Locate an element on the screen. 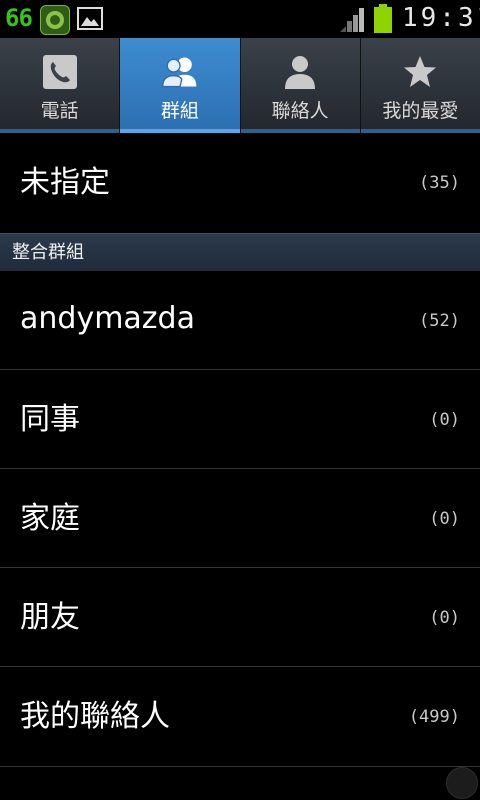  battery-icon is located at coordinates (383, 18).